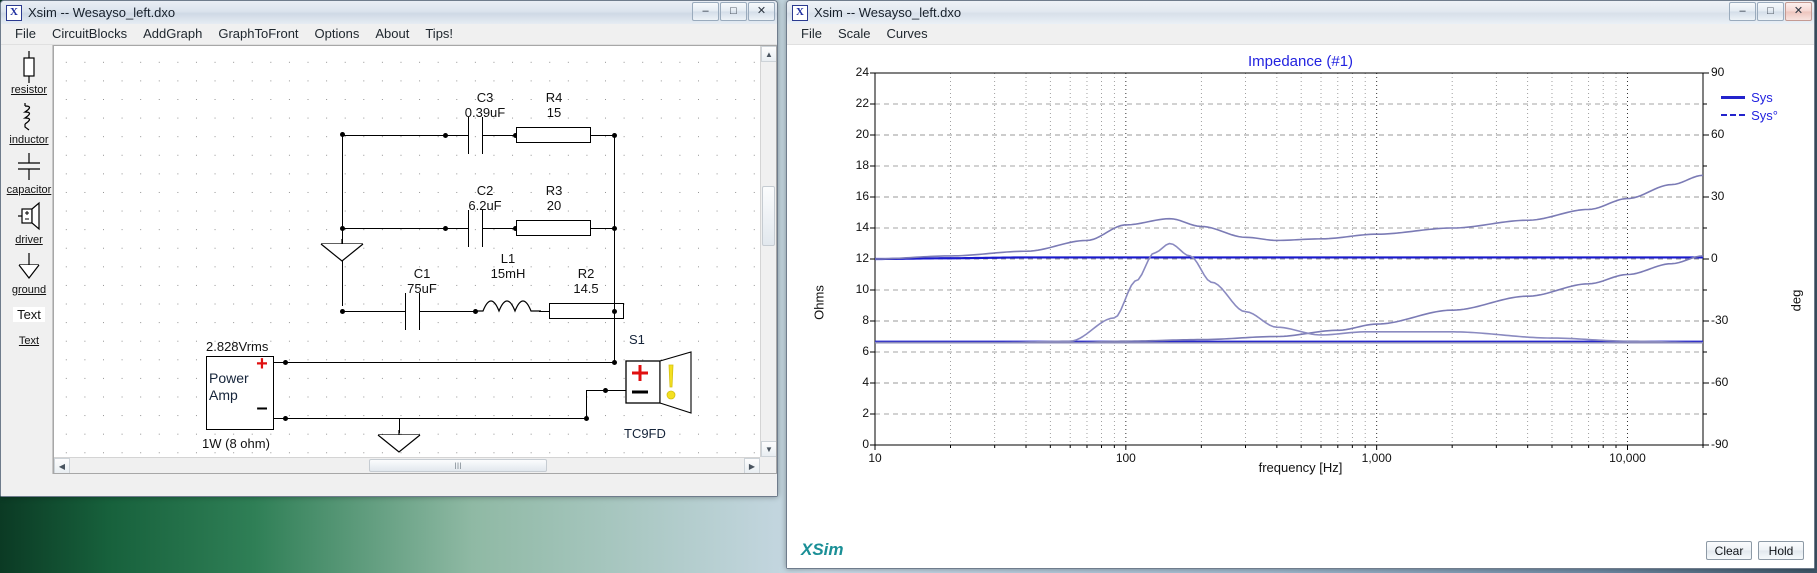  What do you see at coordinates (29, 168) in the screenshot?
I see `capacitor-icon` at bounding box center [29, 168].